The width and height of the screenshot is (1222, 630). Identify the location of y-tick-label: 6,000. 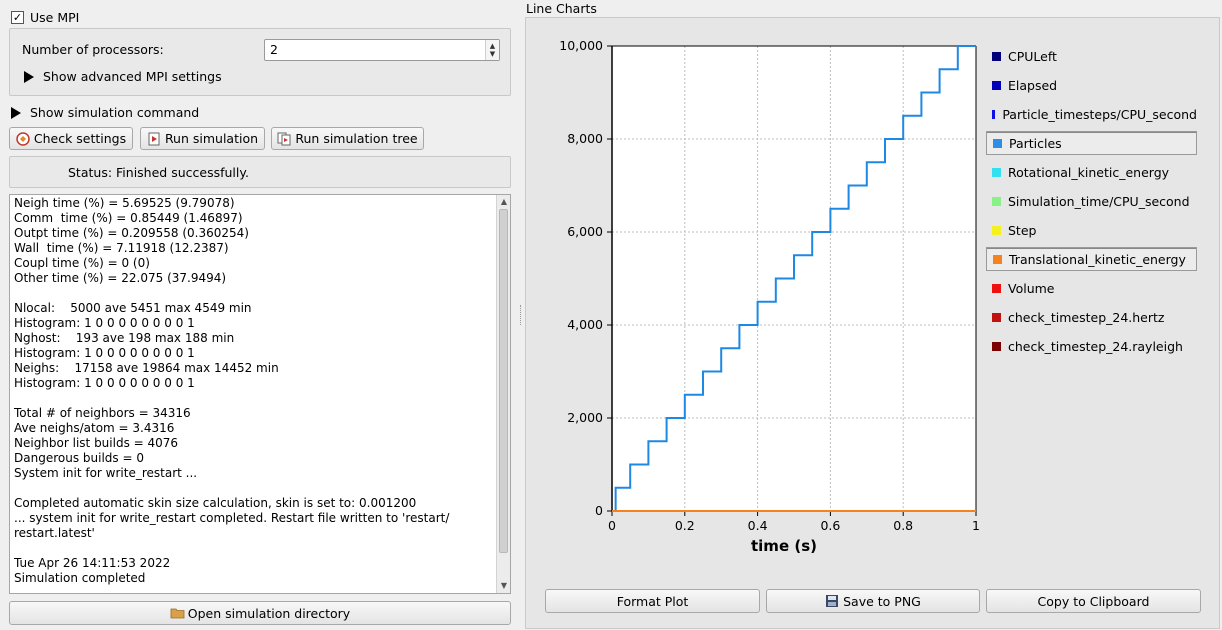
(585, 231).